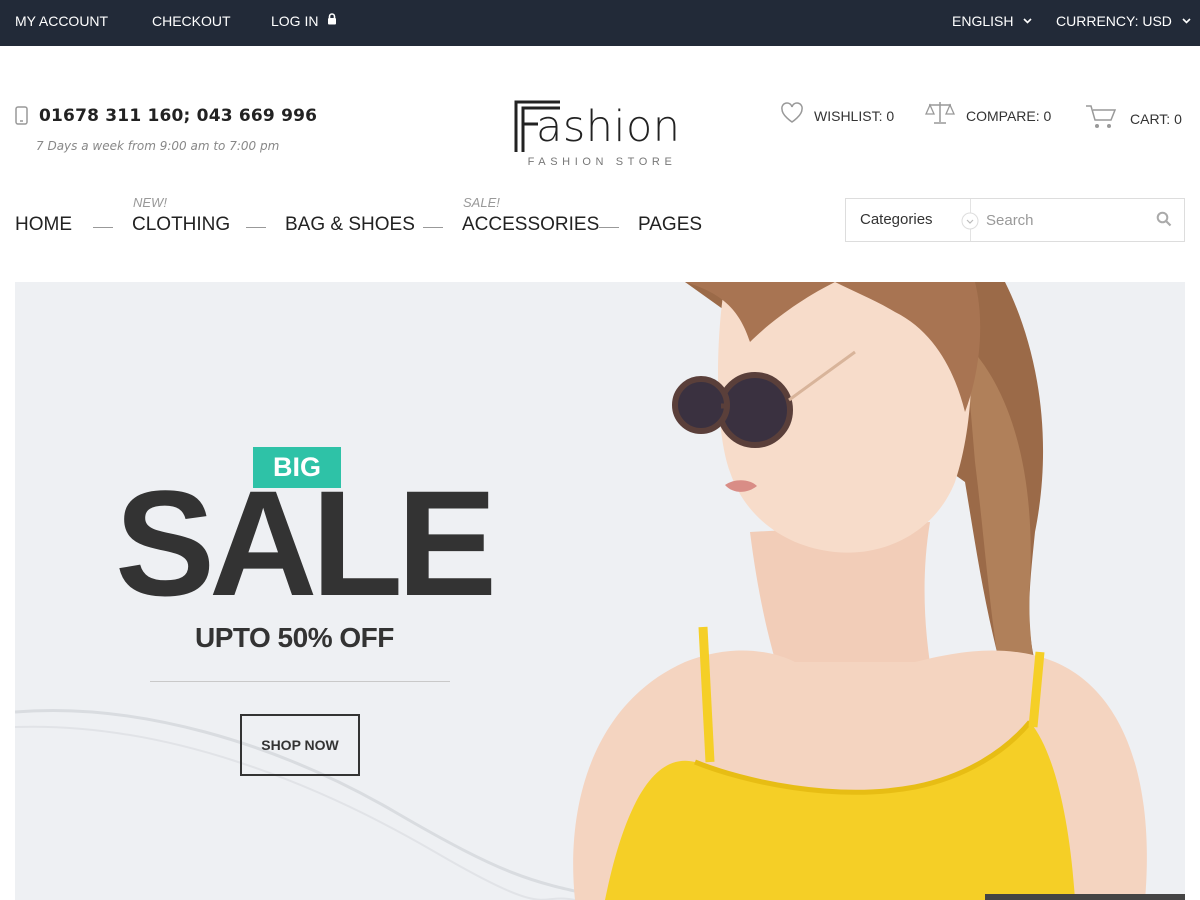 The width and height of the screenshot is (1200, 900). I want to click on heart-icon, so click(792, 112).